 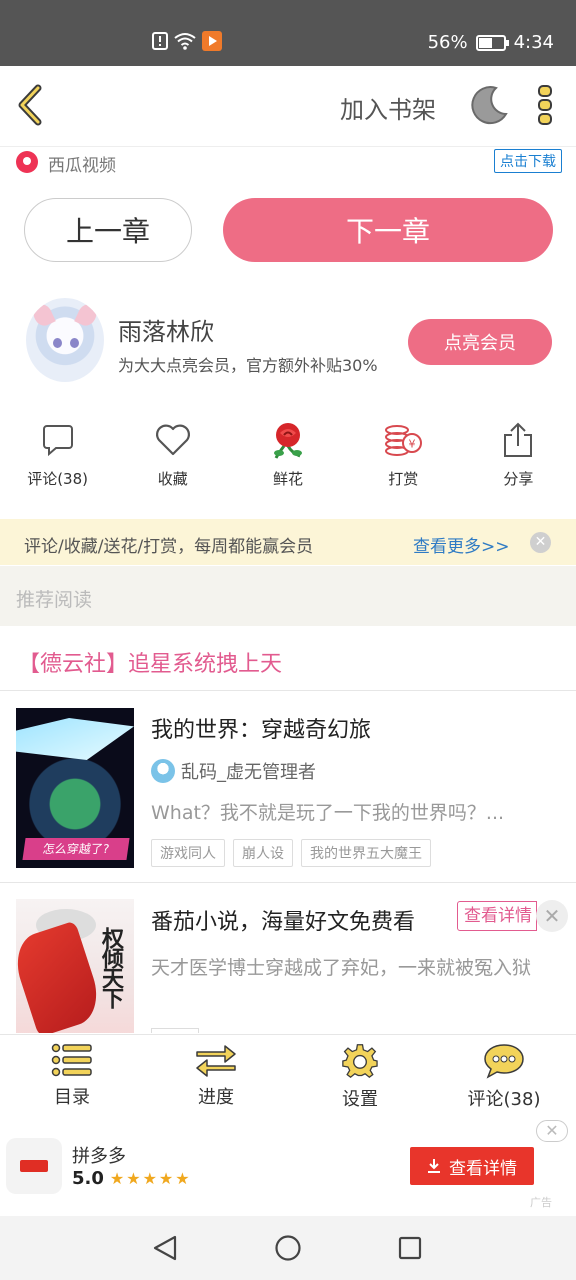 I want to click on member-username: 雨落林欣, so click(x=166, y=332).